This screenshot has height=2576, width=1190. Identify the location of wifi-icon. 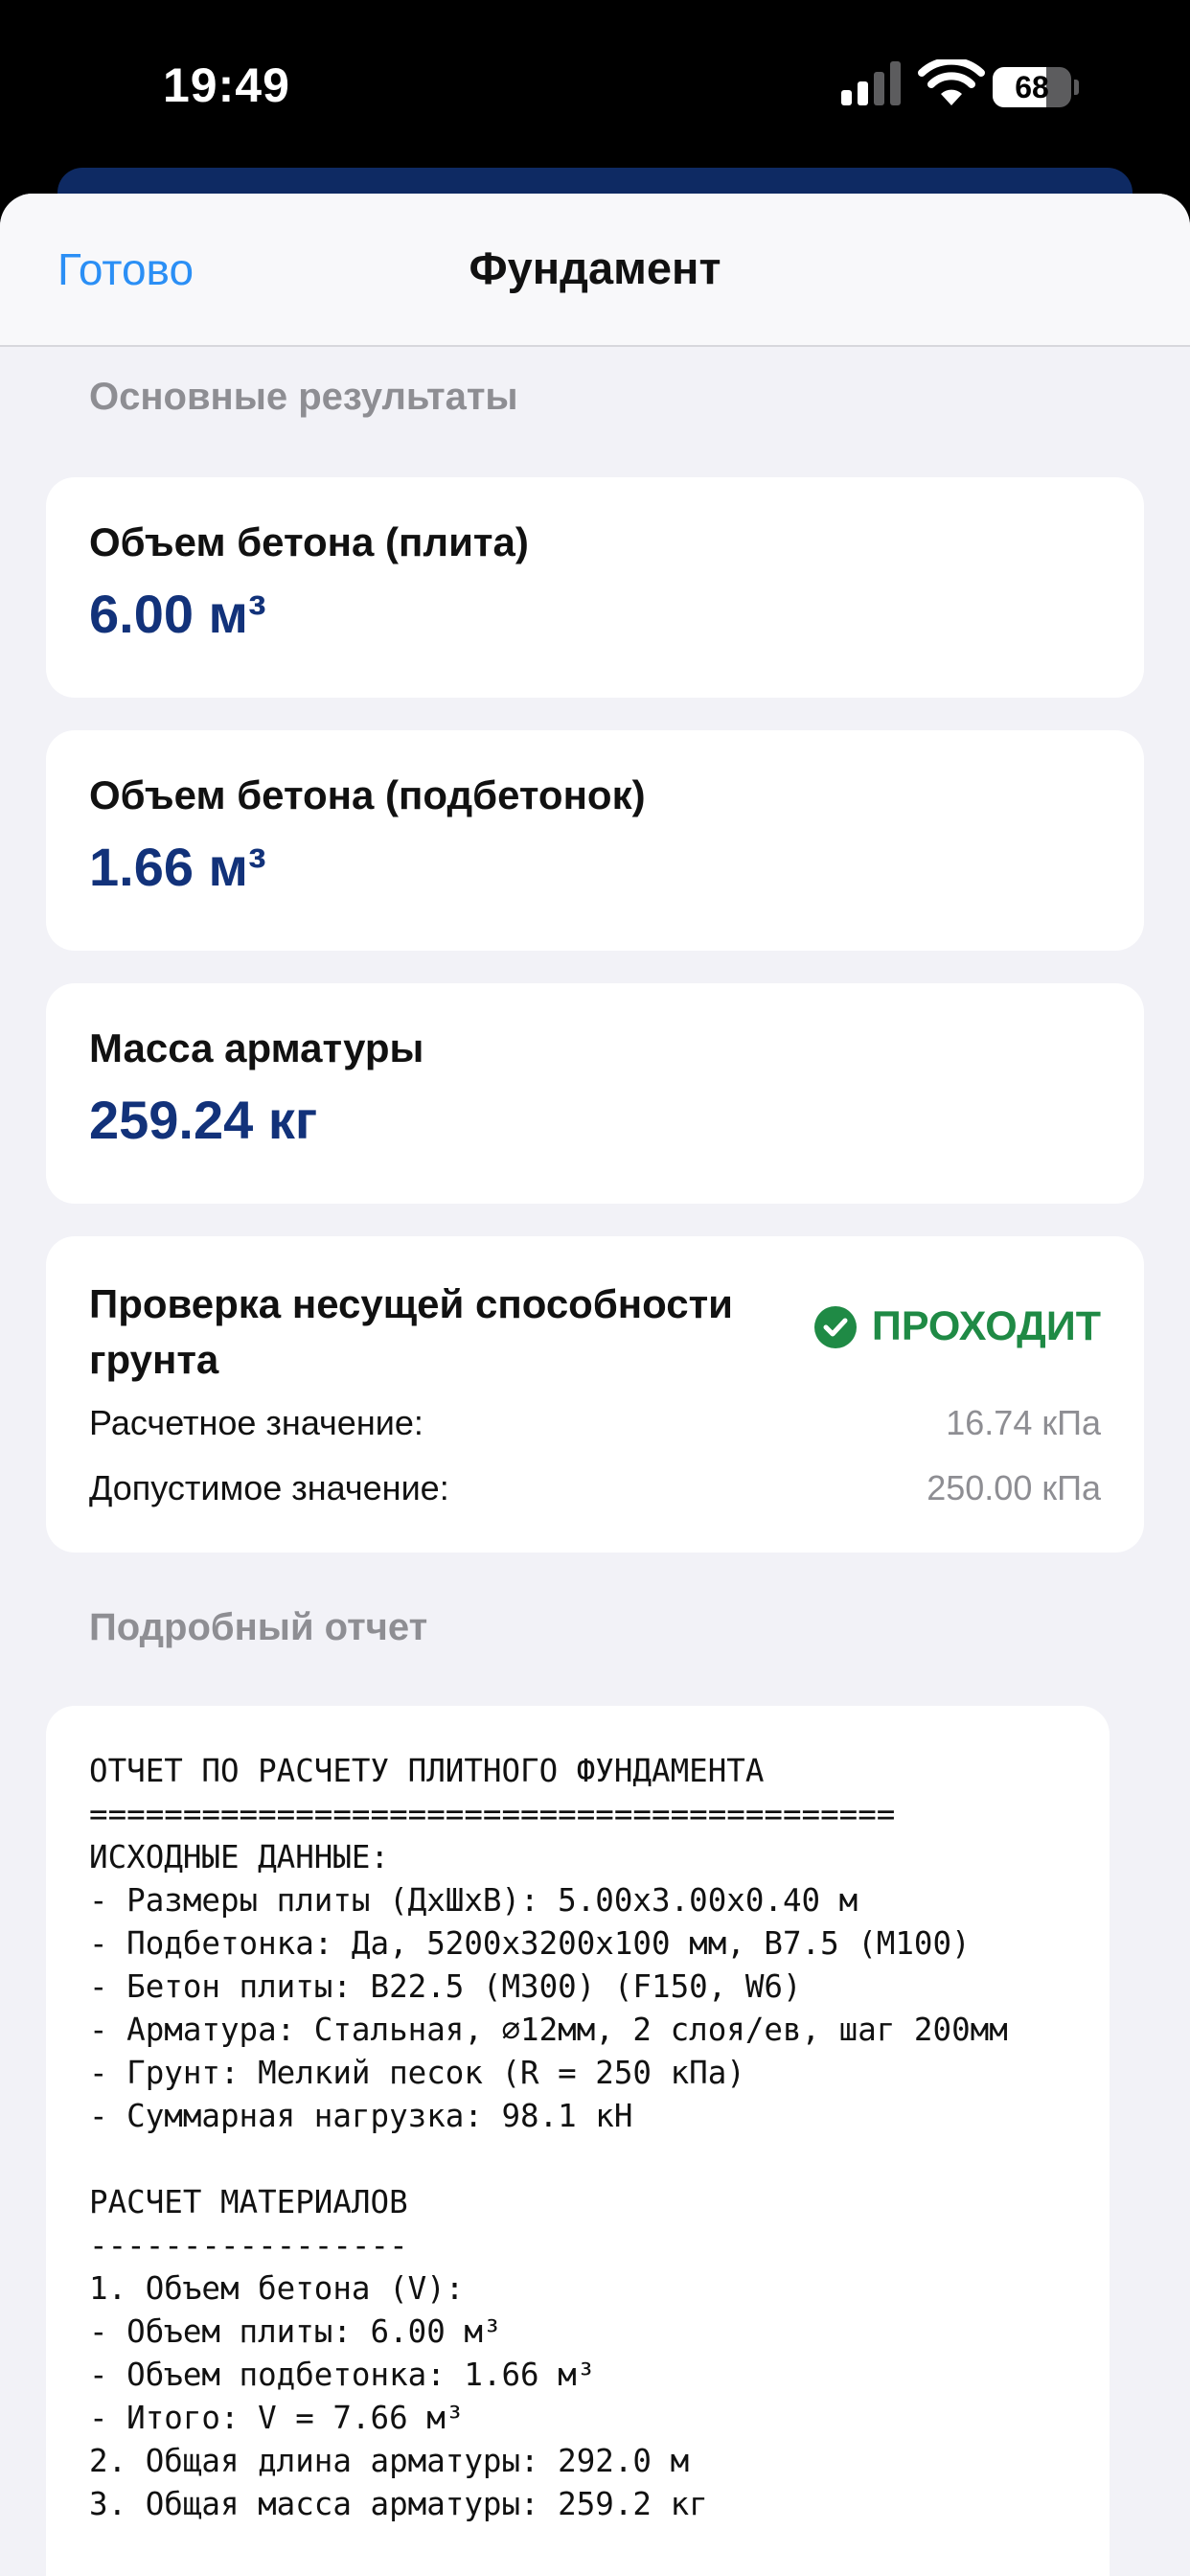
(952, 82).